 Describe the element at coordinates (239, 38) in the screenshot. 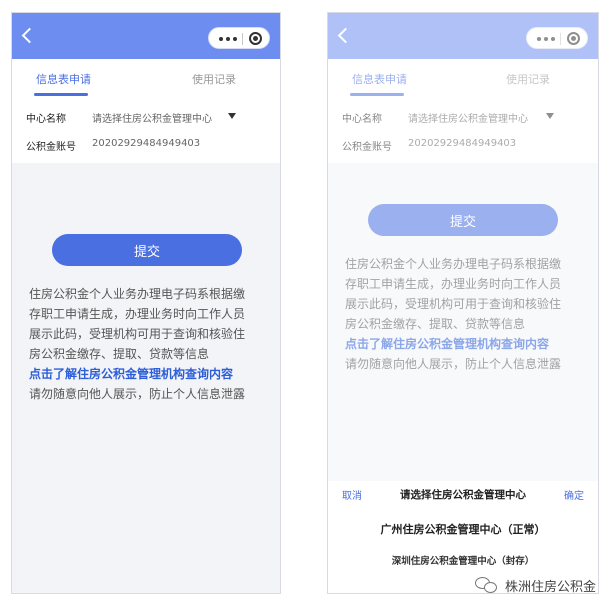

I see `mini-program-capsule` at that location.